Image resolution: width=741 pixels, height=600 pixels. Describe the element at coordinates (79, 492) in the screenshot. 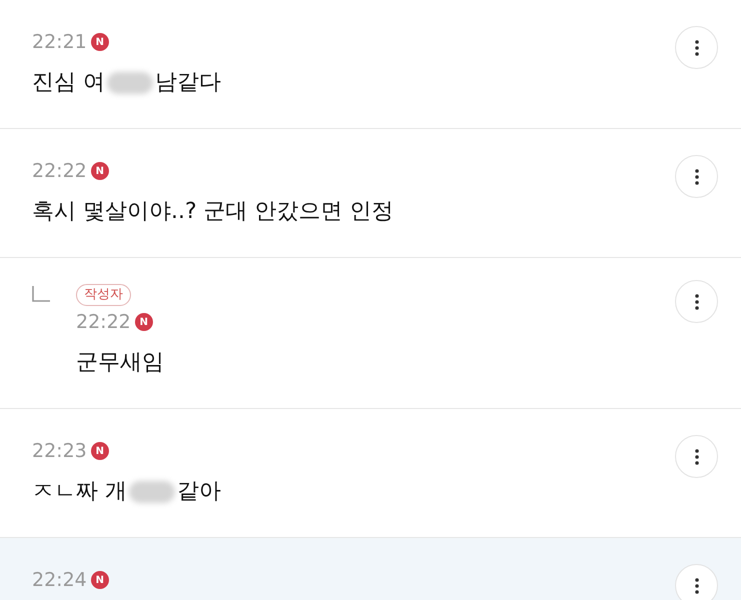

I see `comment-text: ㅈㄴ짜 개` at that location.